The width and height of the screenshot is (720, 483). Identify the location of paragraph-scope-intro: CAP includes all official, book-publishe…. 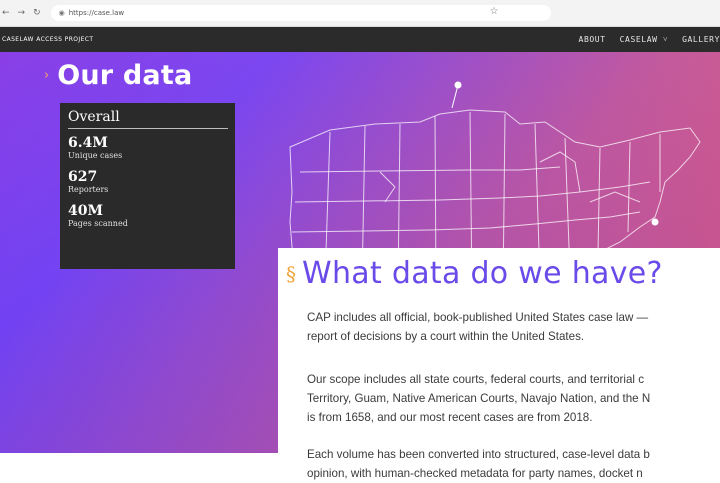
(513, 327).